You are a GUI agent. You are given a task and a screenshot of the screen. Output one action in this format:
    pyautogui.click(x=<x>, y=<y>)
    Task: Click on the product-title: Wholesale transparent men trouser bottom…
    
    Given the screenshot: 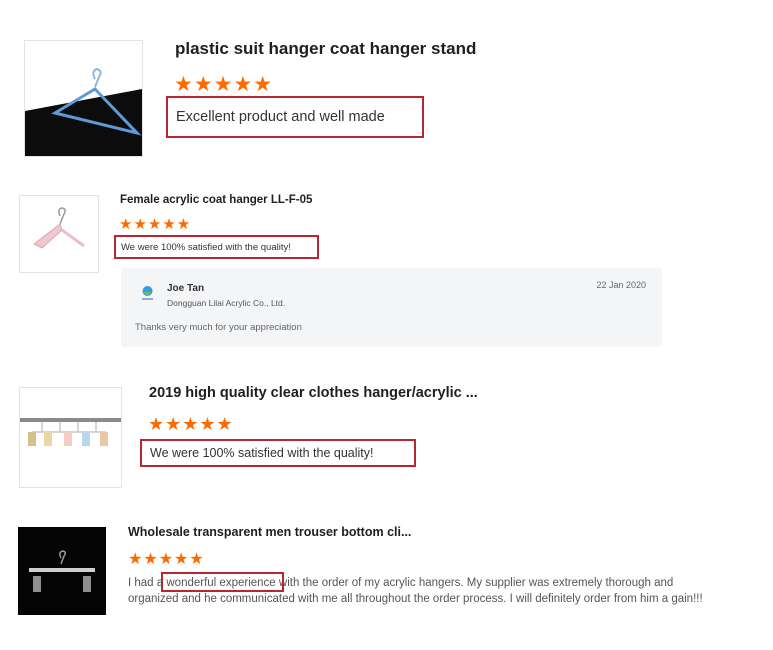 What is the action you would take?
    pyautogui.click(x=269, y=532)
    